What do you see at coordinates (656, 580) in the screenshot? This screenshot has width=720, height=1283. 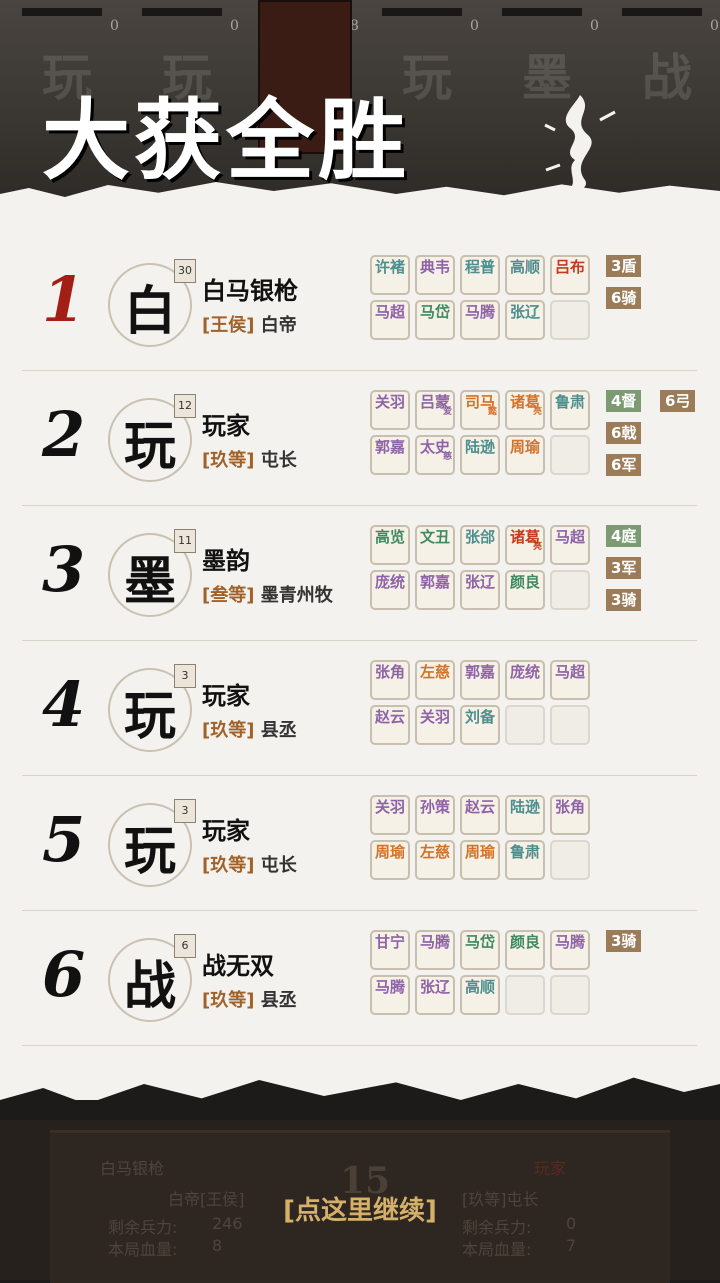 I see `bonus-tags: 4庭 3军 3骑` at bounding box center [656, 580].